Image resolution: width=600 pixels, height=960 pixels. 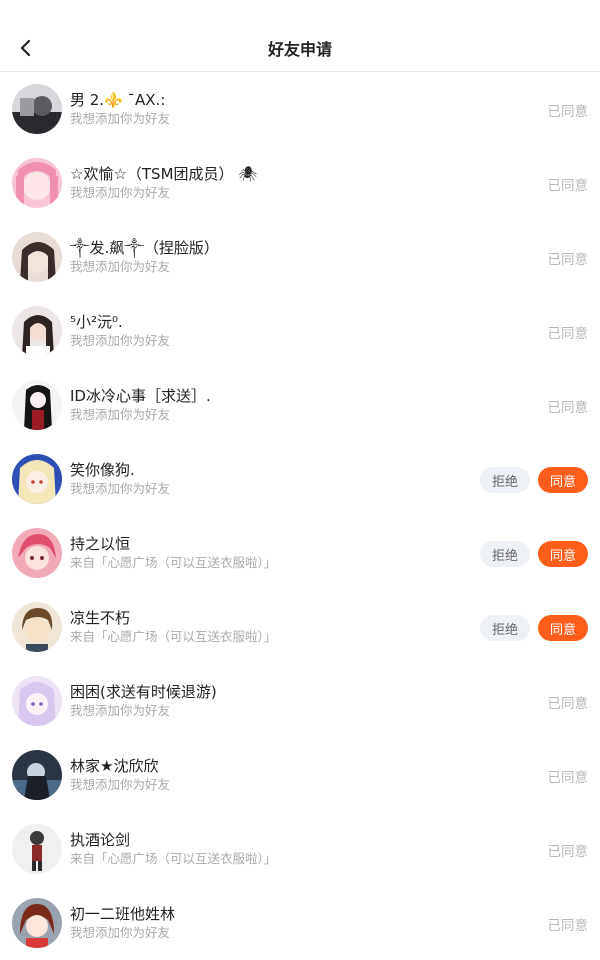 What do you see at coordinates (100, 544) in the screenshot?
I see `requester-name: 持之以恒` at bounding box center [100, 544].